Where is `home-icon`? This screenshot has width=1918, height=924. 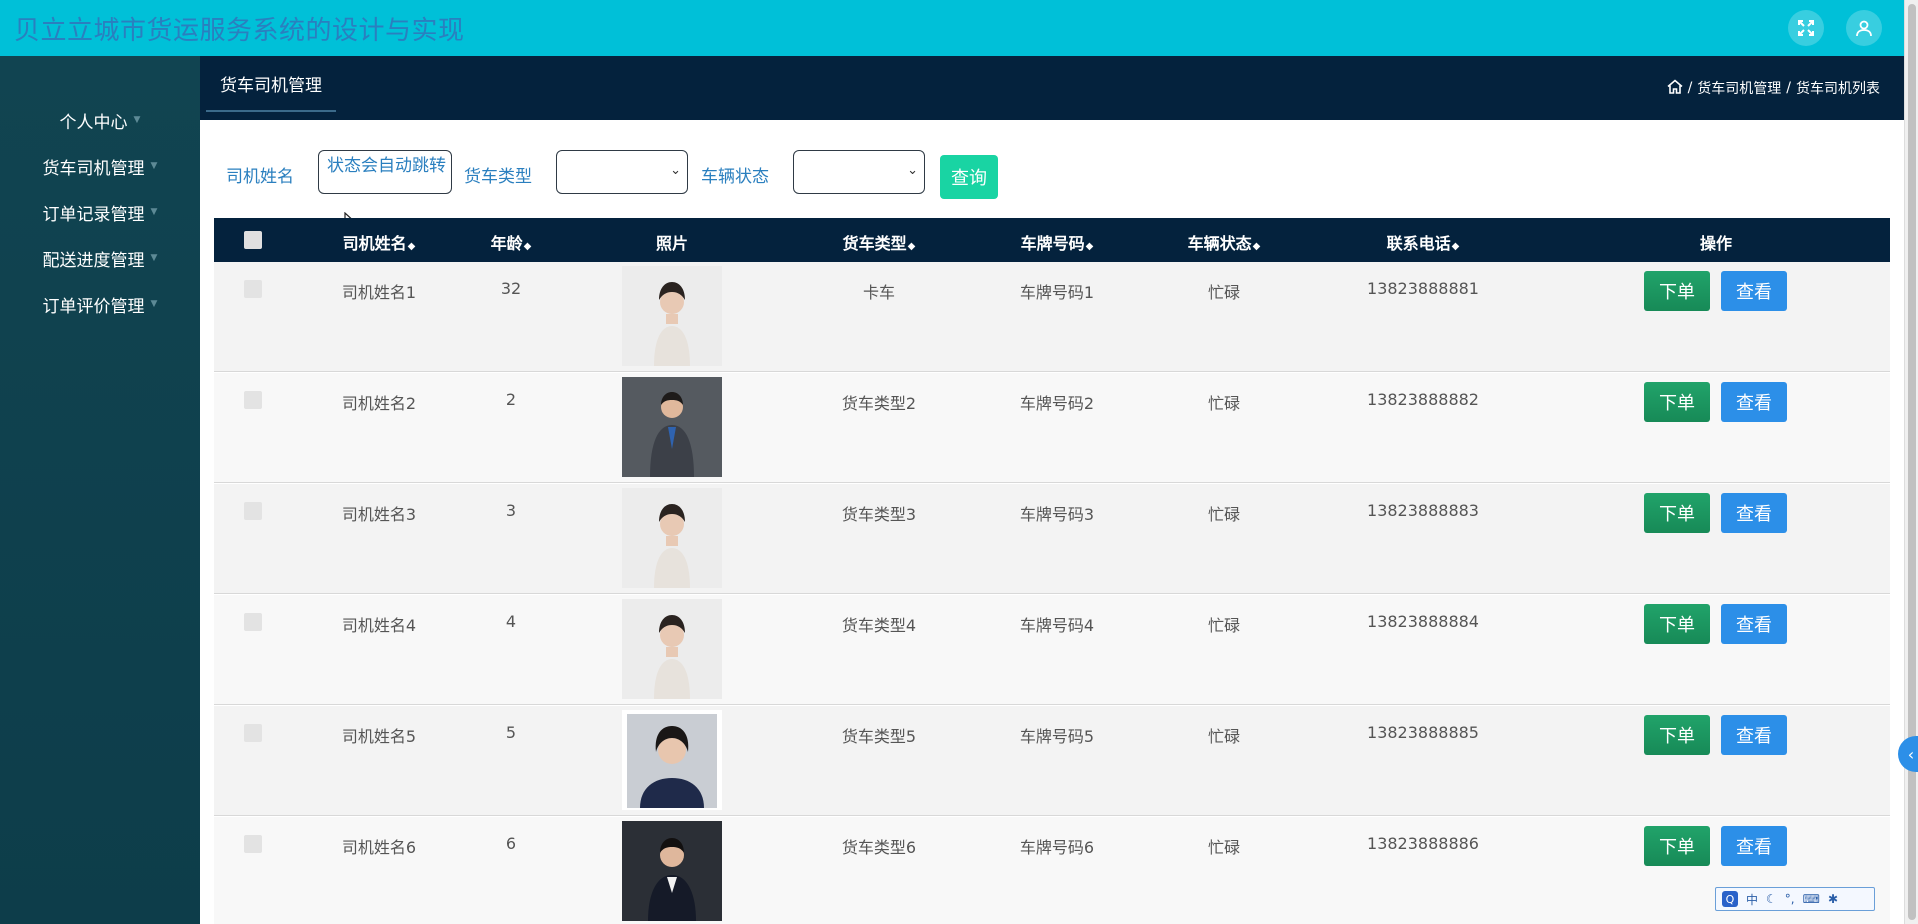 home-icon is located at coordinates (1675, 88).